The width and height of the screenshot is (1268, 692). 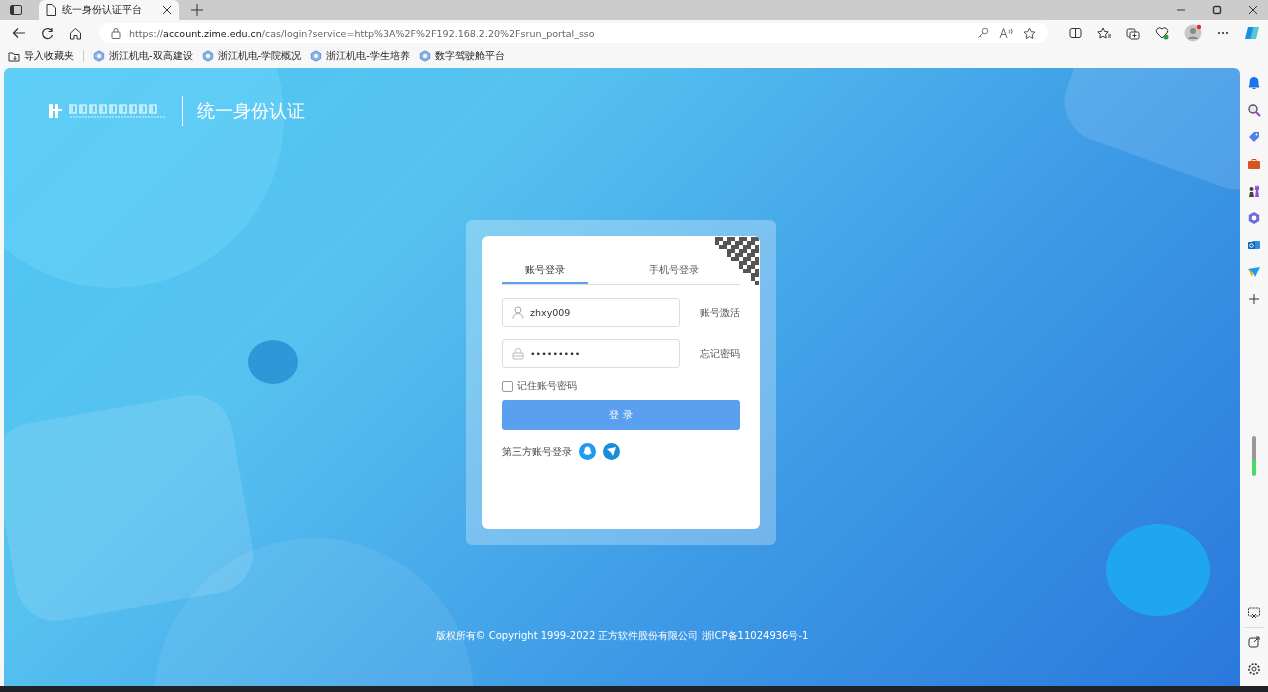 I want to click on login-tab: 账号登录, so click(x=545, y=273).